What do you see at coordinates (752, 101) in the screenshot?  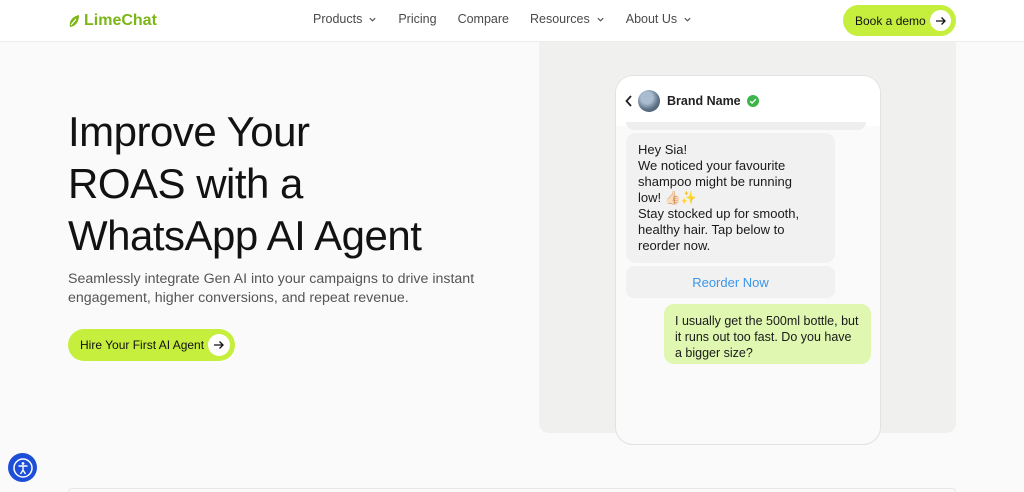 I see `verified-check-icon` at bounding box center [752, 101].